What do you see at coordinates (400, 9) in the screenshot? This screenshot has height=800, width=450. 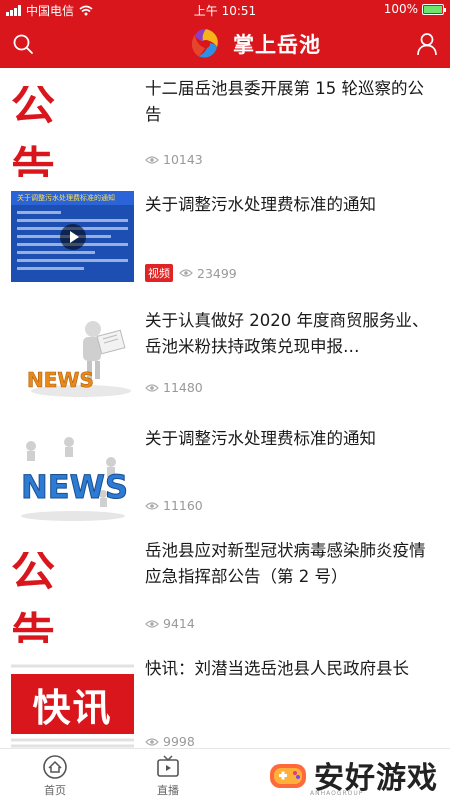 I see `battery-percent: 100%` at bounding box center [400, 9].